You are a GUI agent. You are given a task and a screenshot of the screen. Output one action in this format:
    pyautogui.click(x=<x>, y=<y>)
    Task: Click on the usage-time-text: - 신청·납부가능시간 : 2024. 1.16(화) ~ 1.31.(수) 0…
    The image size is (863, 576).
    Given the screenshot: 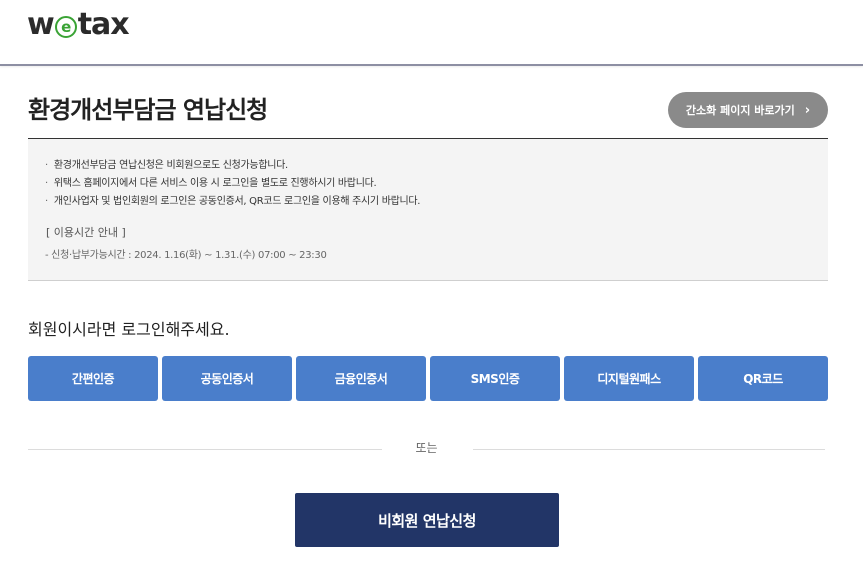 What is the action you would take?
    pyautogui.click(x=186, y=255)
    